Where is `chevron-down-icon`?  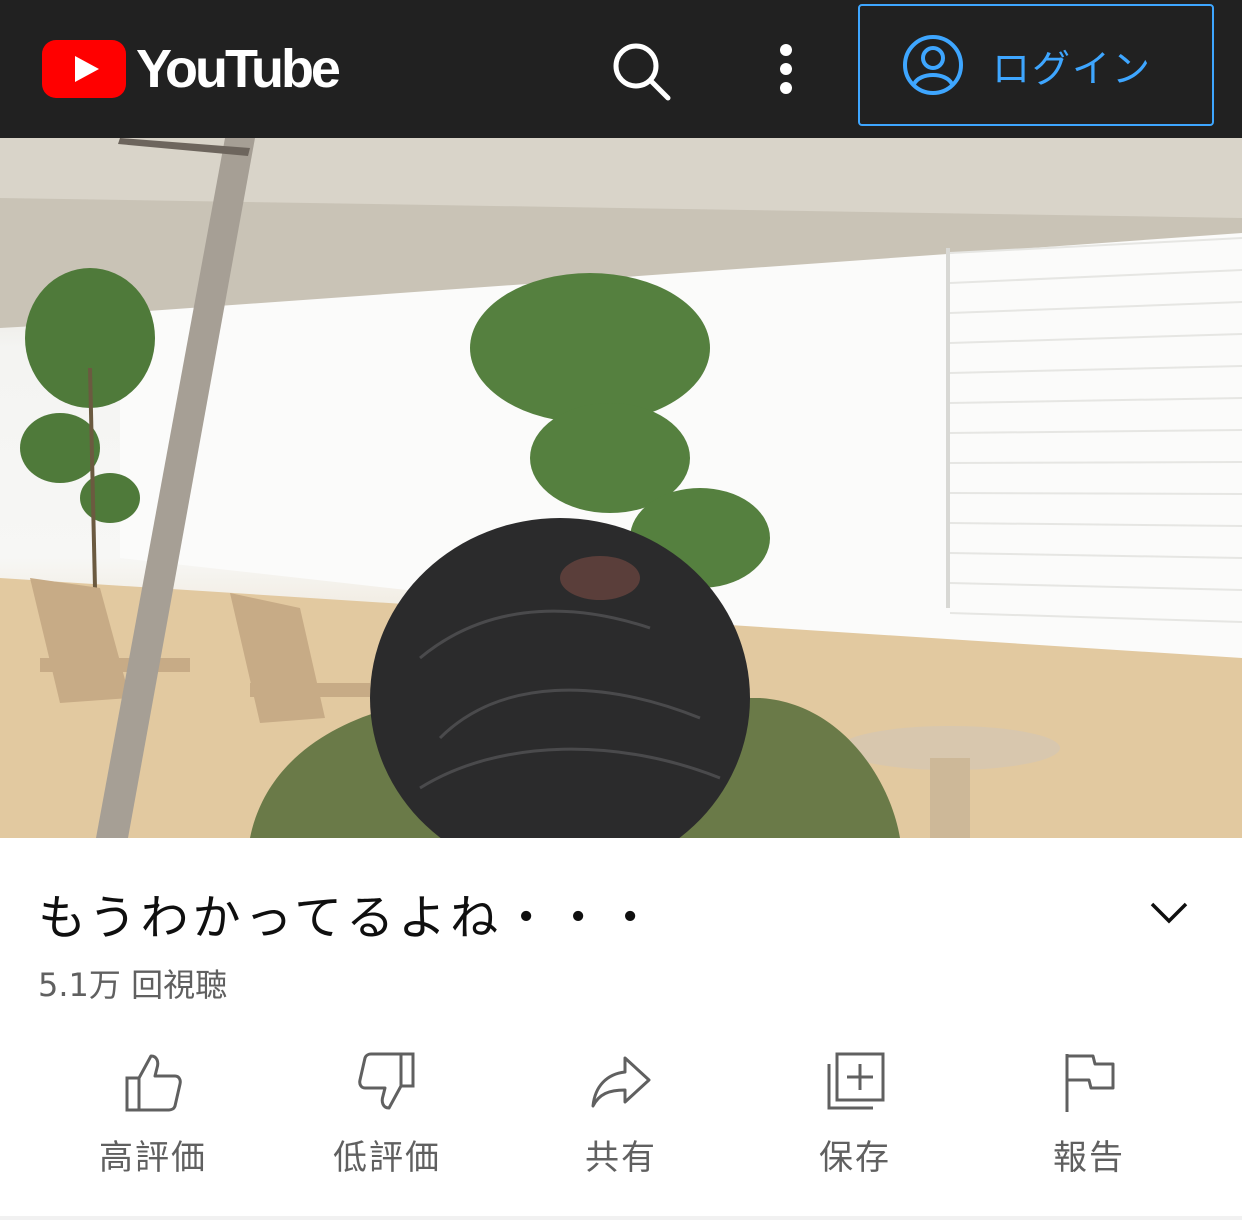 chevron-down-icon is located at coordinates (1169, 913).